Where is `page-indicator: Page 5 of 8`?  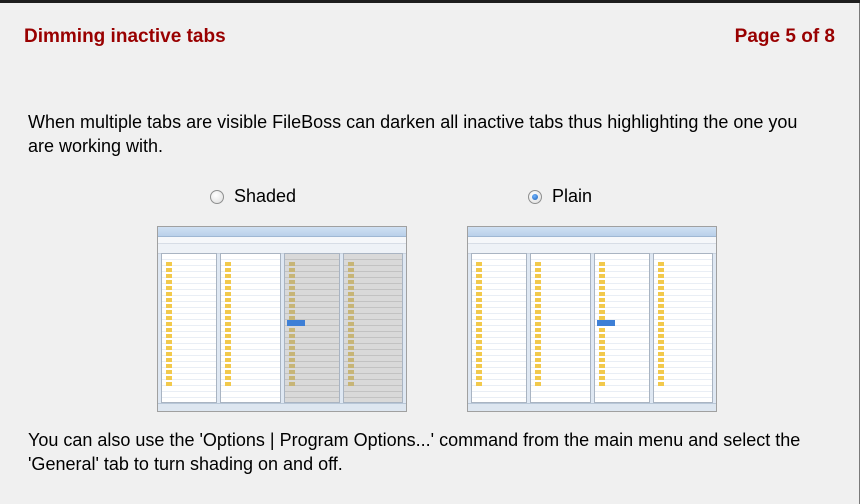
page-indicator: Page 5 of 8 is located at coordinates (784, 36).